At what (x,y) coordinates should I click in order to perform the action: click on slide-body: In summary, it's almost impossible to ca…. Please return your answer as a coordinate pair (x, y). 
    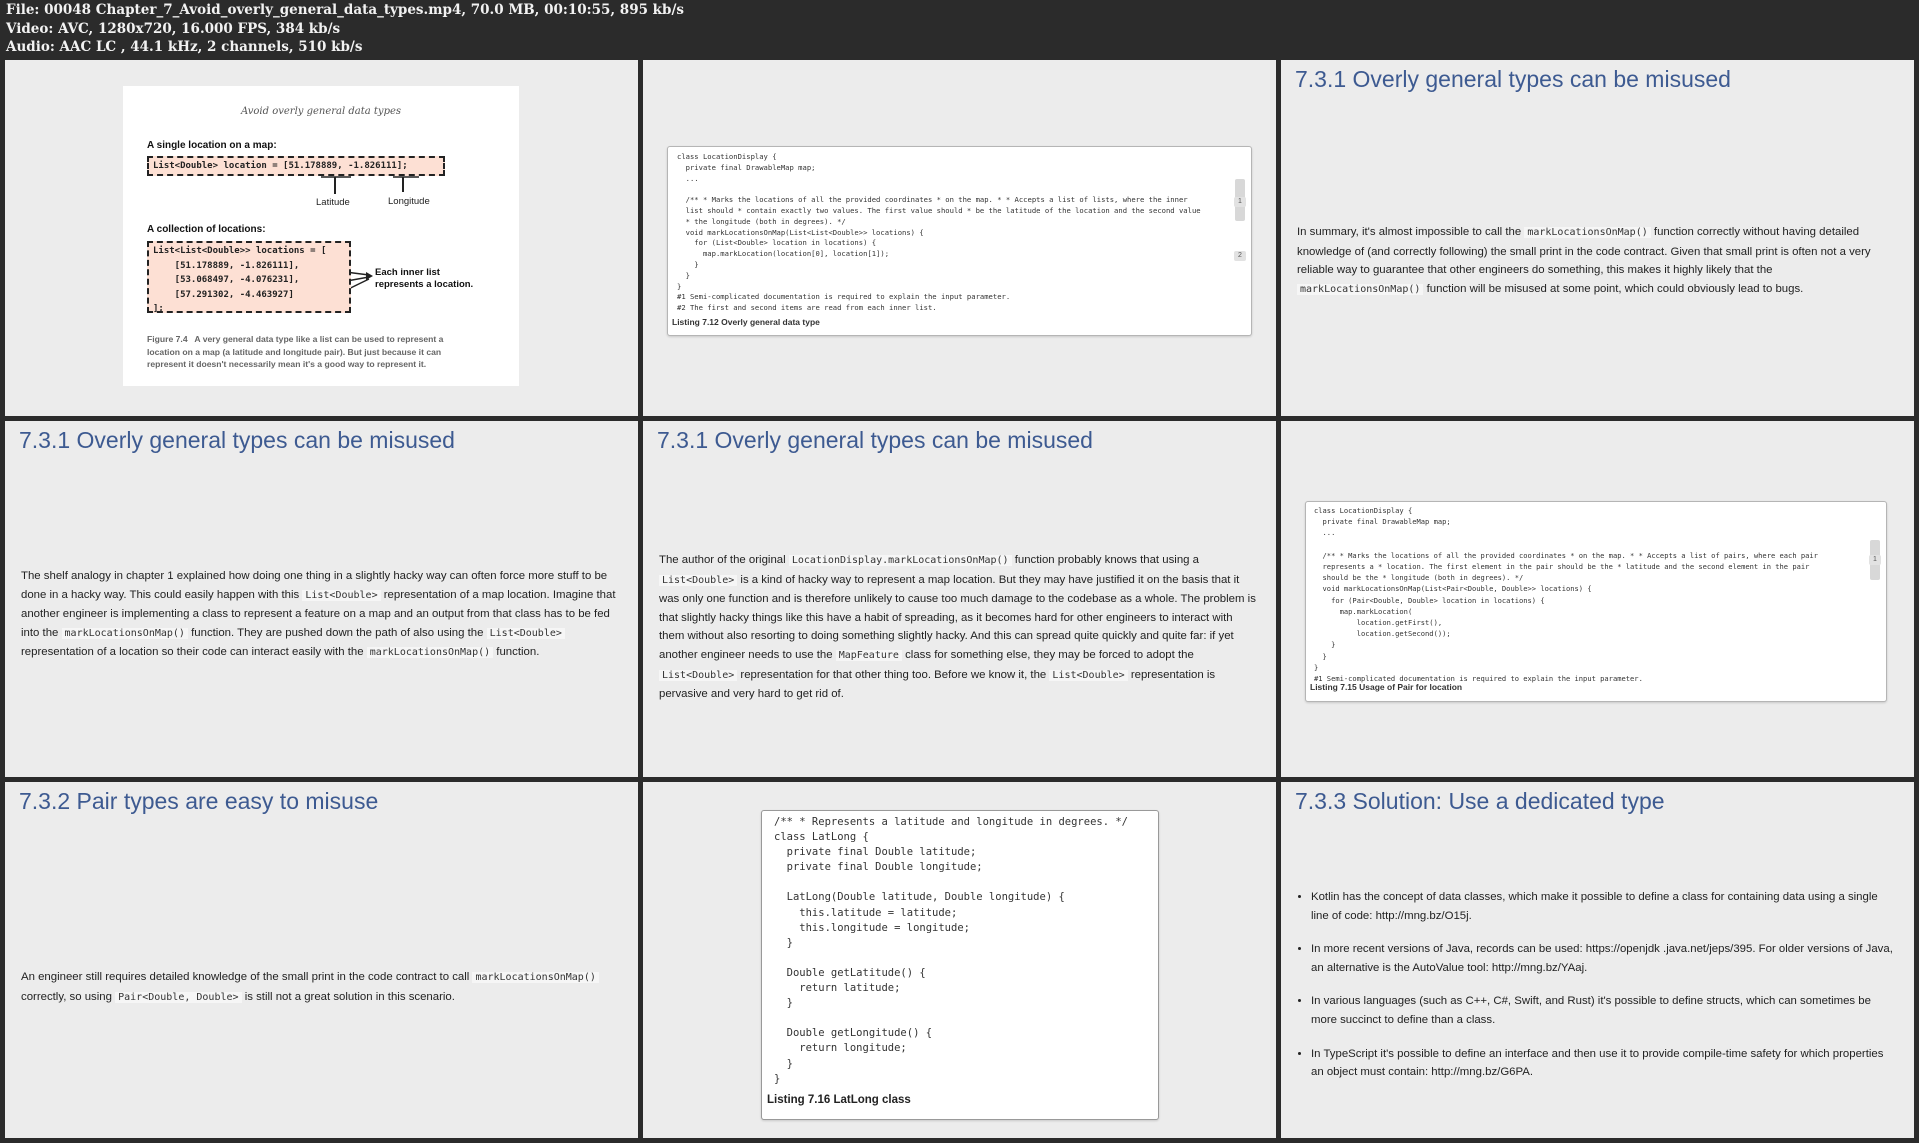
    Looking at the image, I should click on (1597, 261).